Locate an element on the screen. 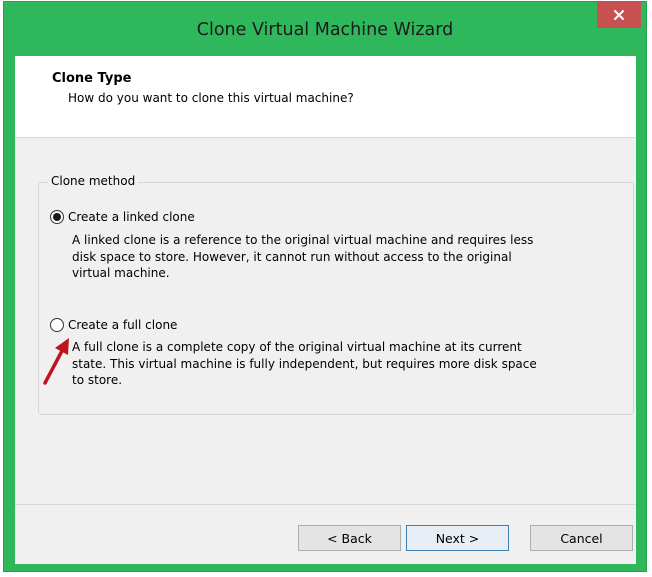 This screenshot has height=577, width=652. linked-clone-radio is located at coordinates (57, 217).